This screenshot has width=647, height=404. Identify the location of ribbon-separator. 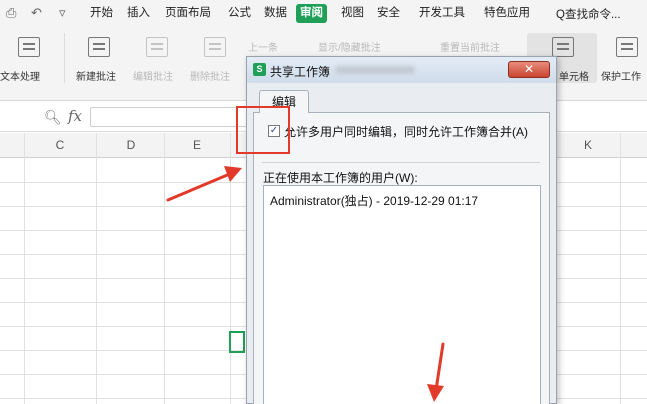
(64, 58).